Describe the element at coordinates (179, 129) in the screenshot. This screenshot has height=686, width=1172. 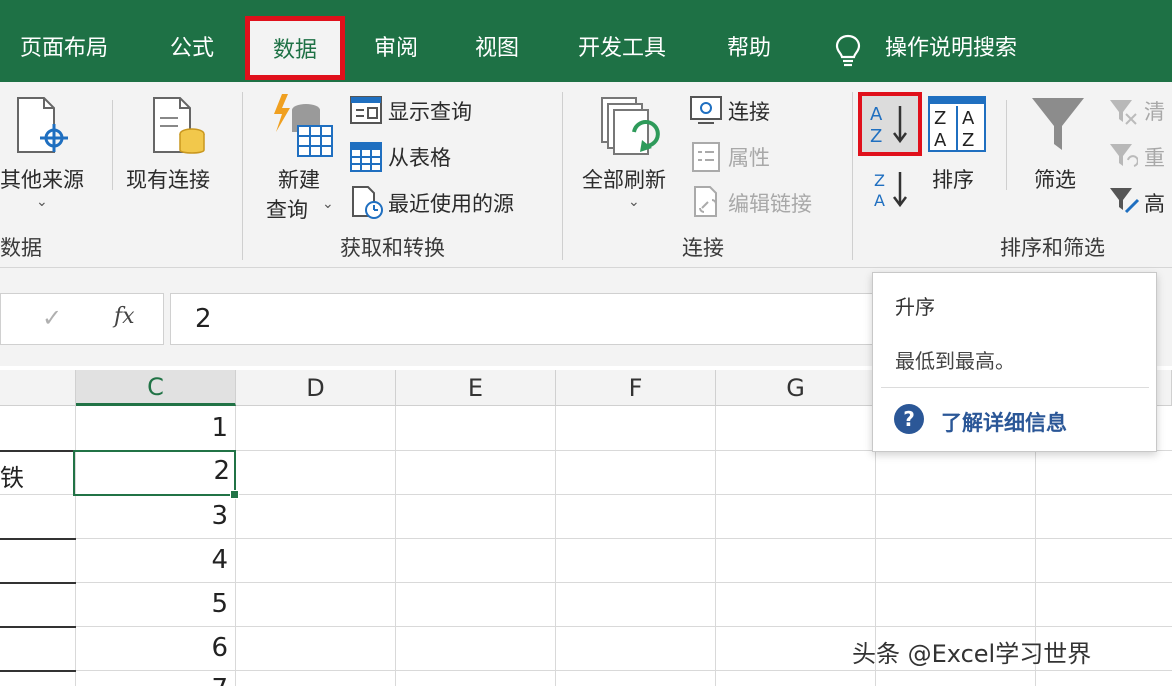
I see `existing-connections-icon` at that location.